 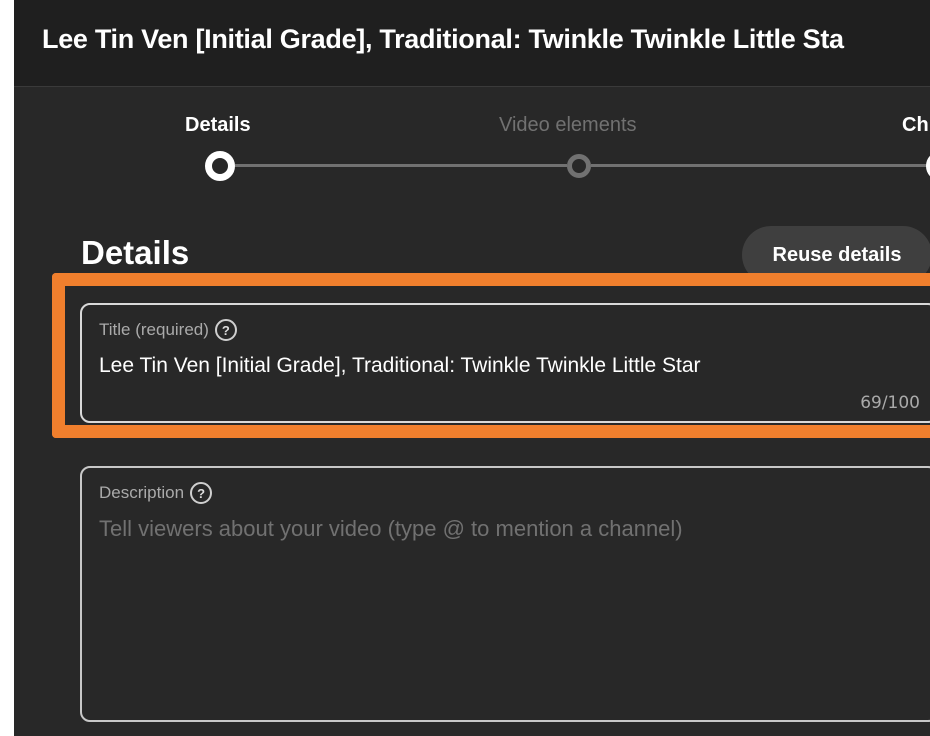 What do you see at coordinates (928, 166) in the screenshot?
I see `step-checks-dot` at bounding box center [928, 166].